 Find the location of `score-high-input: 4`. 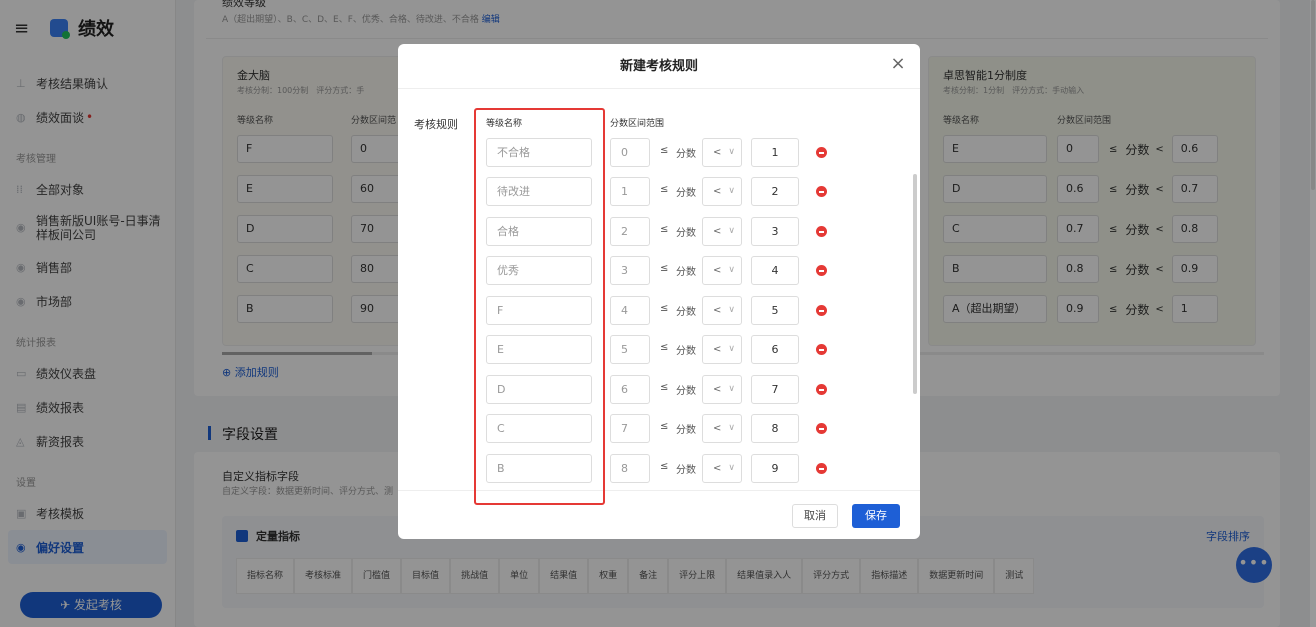

score-high-input: 4 is located at coordinates (775, 270).